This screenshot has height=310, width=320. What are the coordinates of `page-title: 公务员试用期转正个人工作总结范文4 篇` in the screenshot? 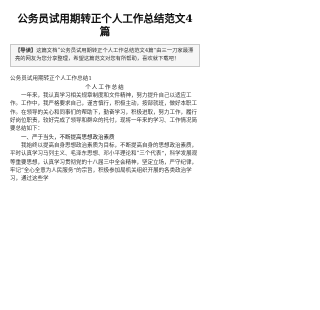 It's located at (105, 26).